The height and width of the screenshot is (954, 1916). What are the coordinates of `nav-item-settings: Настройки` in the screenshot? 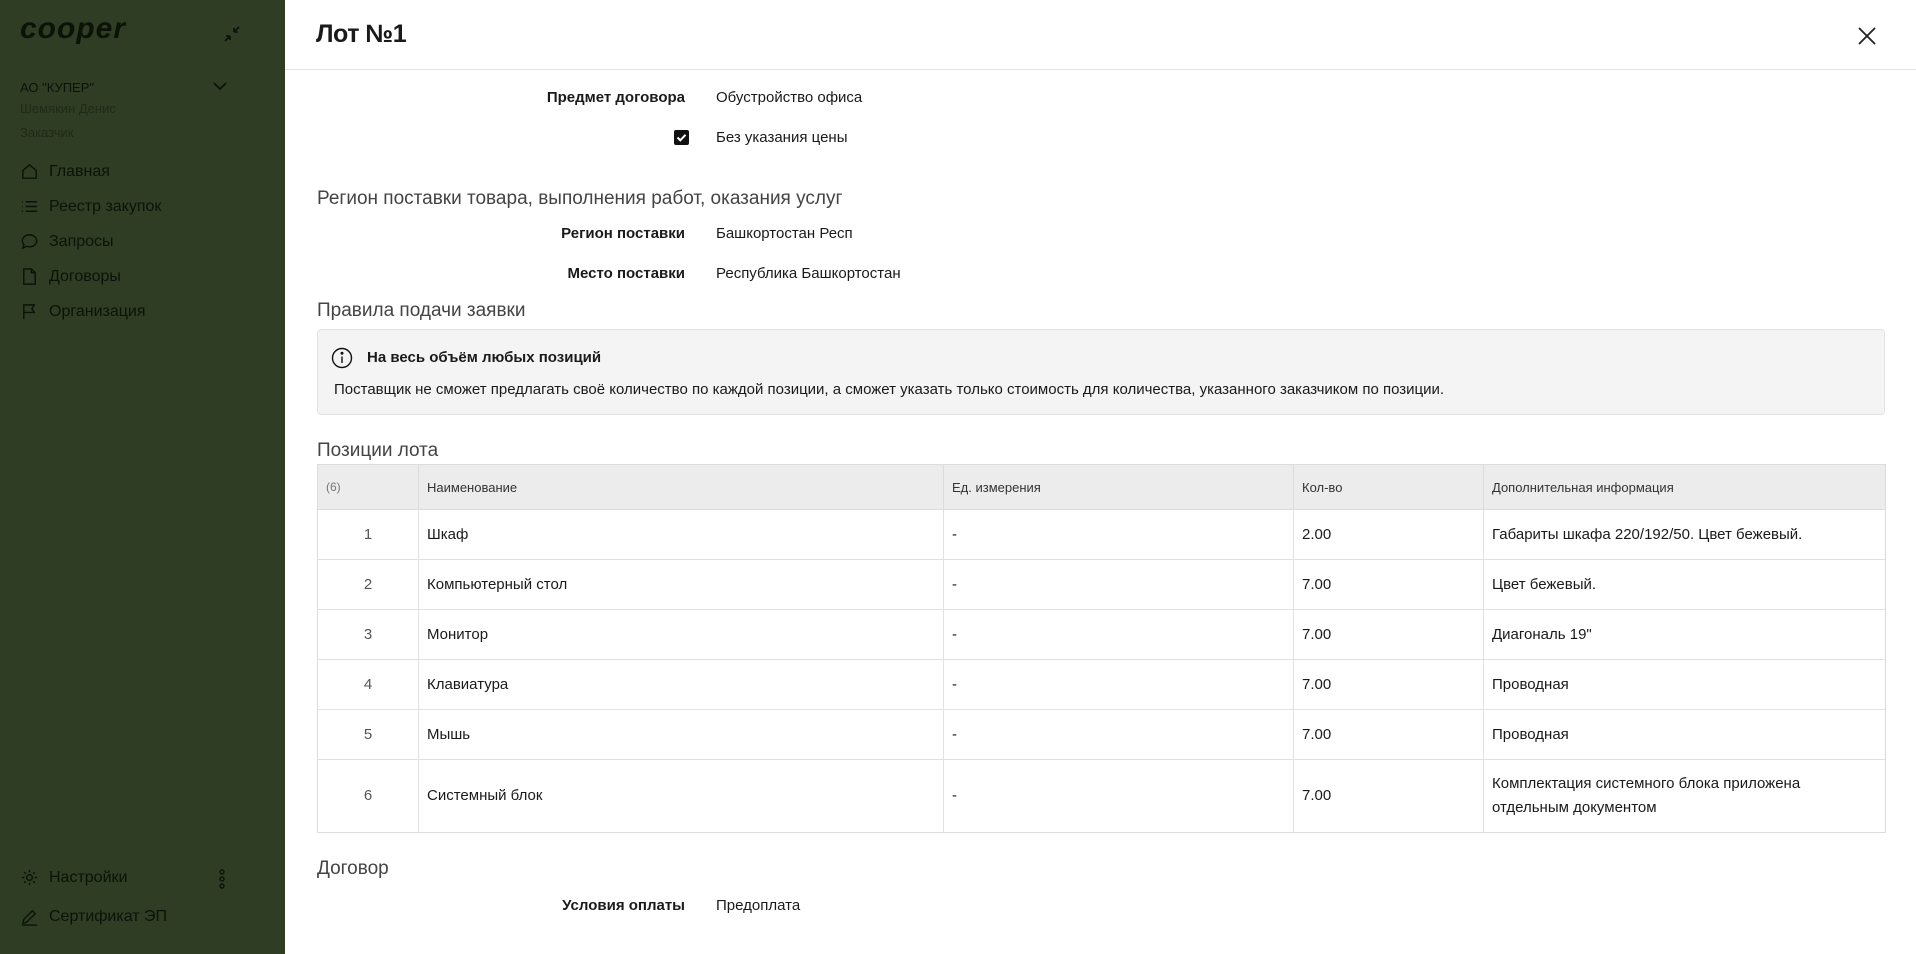 It's located at (125, 877).